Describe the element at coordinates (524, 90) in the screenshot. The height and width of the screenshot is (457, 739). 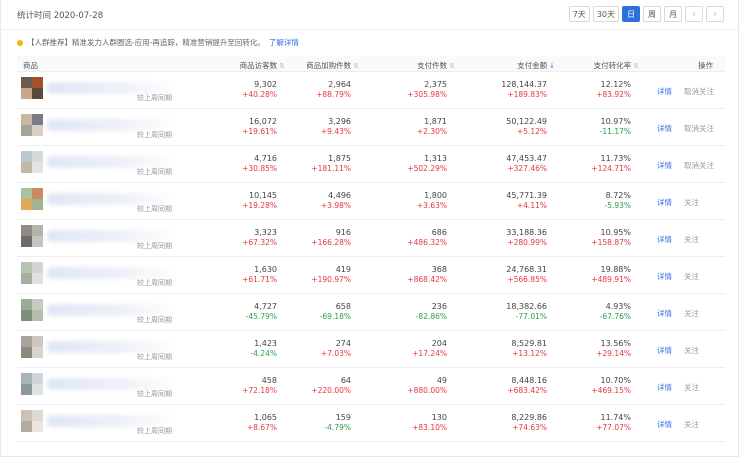
I see `cell-amount: 128,144.37 +189.83%` at that location.